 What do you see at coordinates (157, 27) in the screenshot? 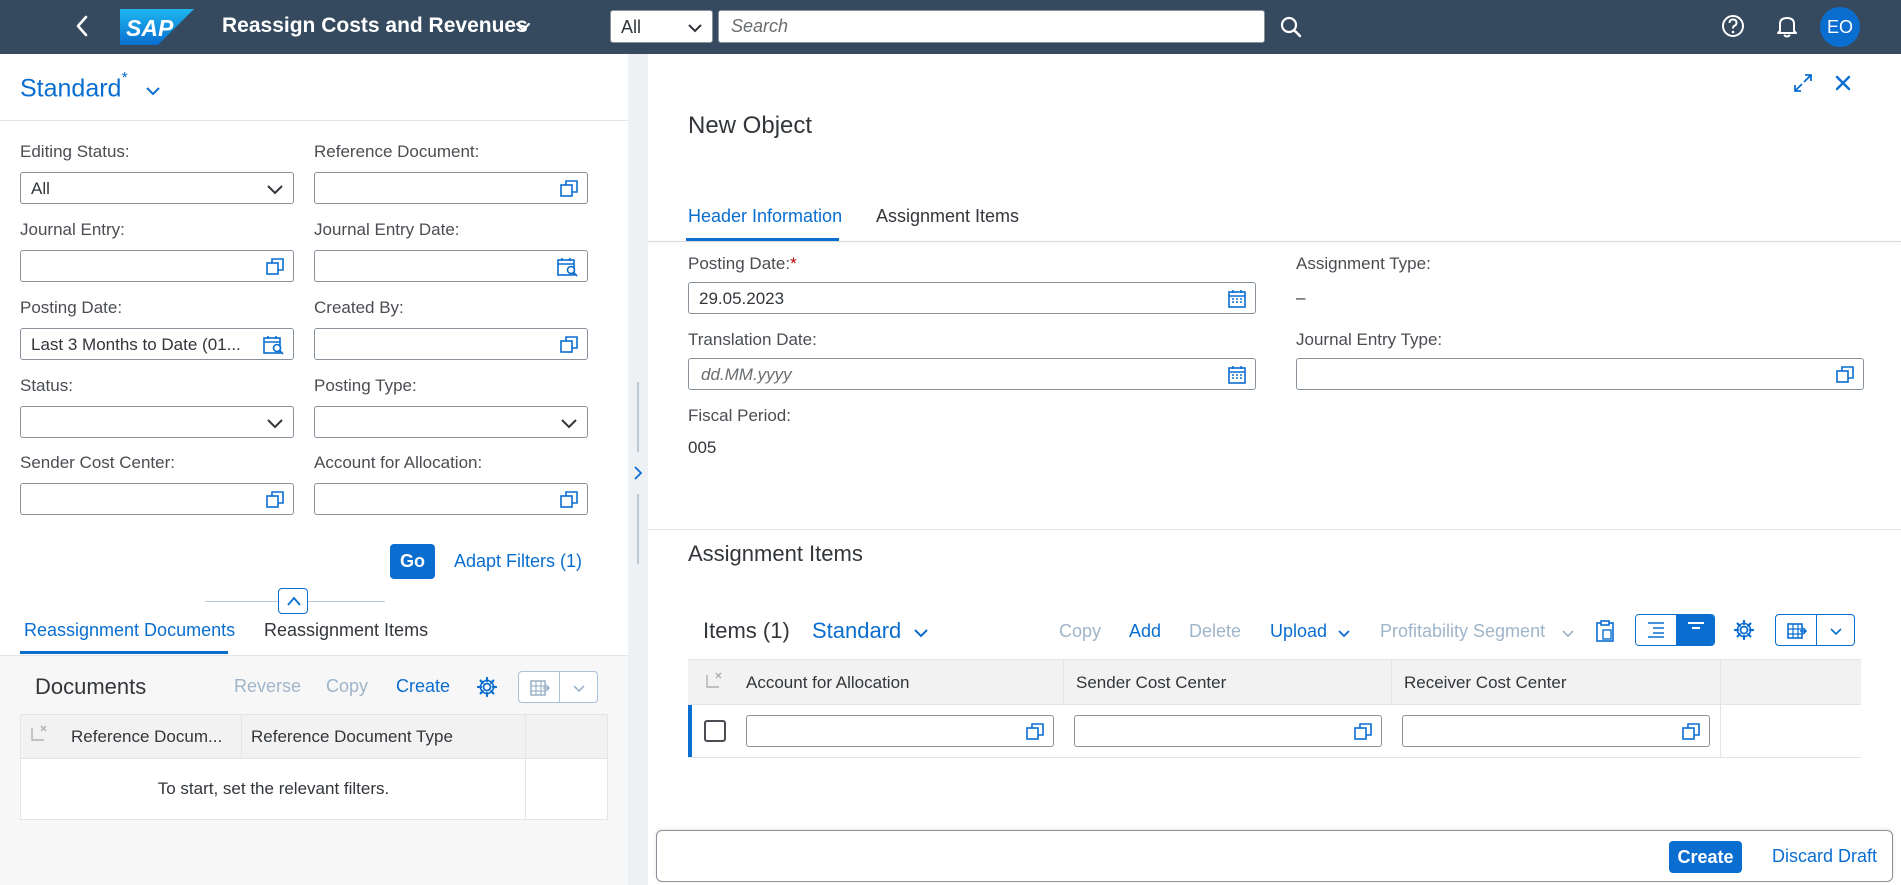
I see `sap-logo: SAP` at bounding box center [157, 27].